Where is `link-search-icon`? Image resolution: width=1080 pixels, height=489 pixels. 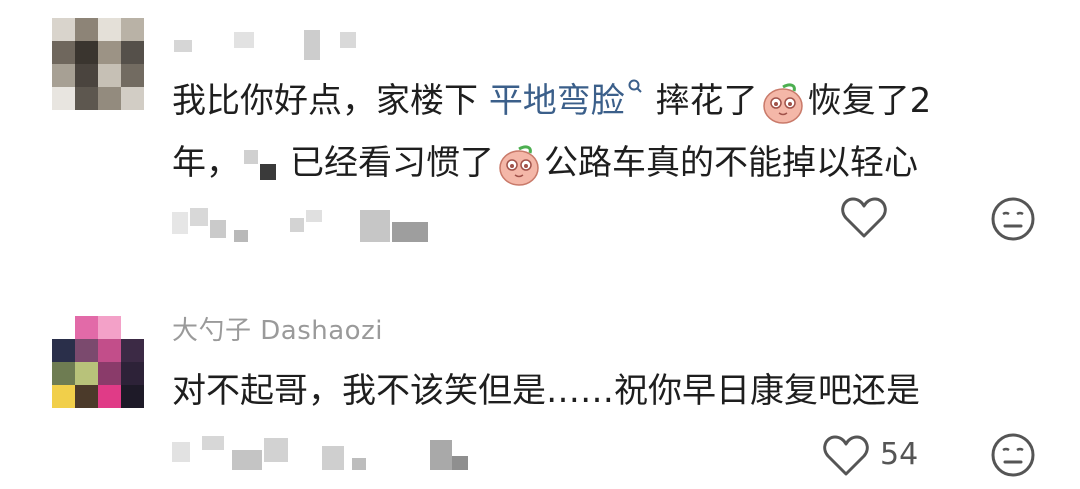
link-search-icon is located at coordinates (635, 86).